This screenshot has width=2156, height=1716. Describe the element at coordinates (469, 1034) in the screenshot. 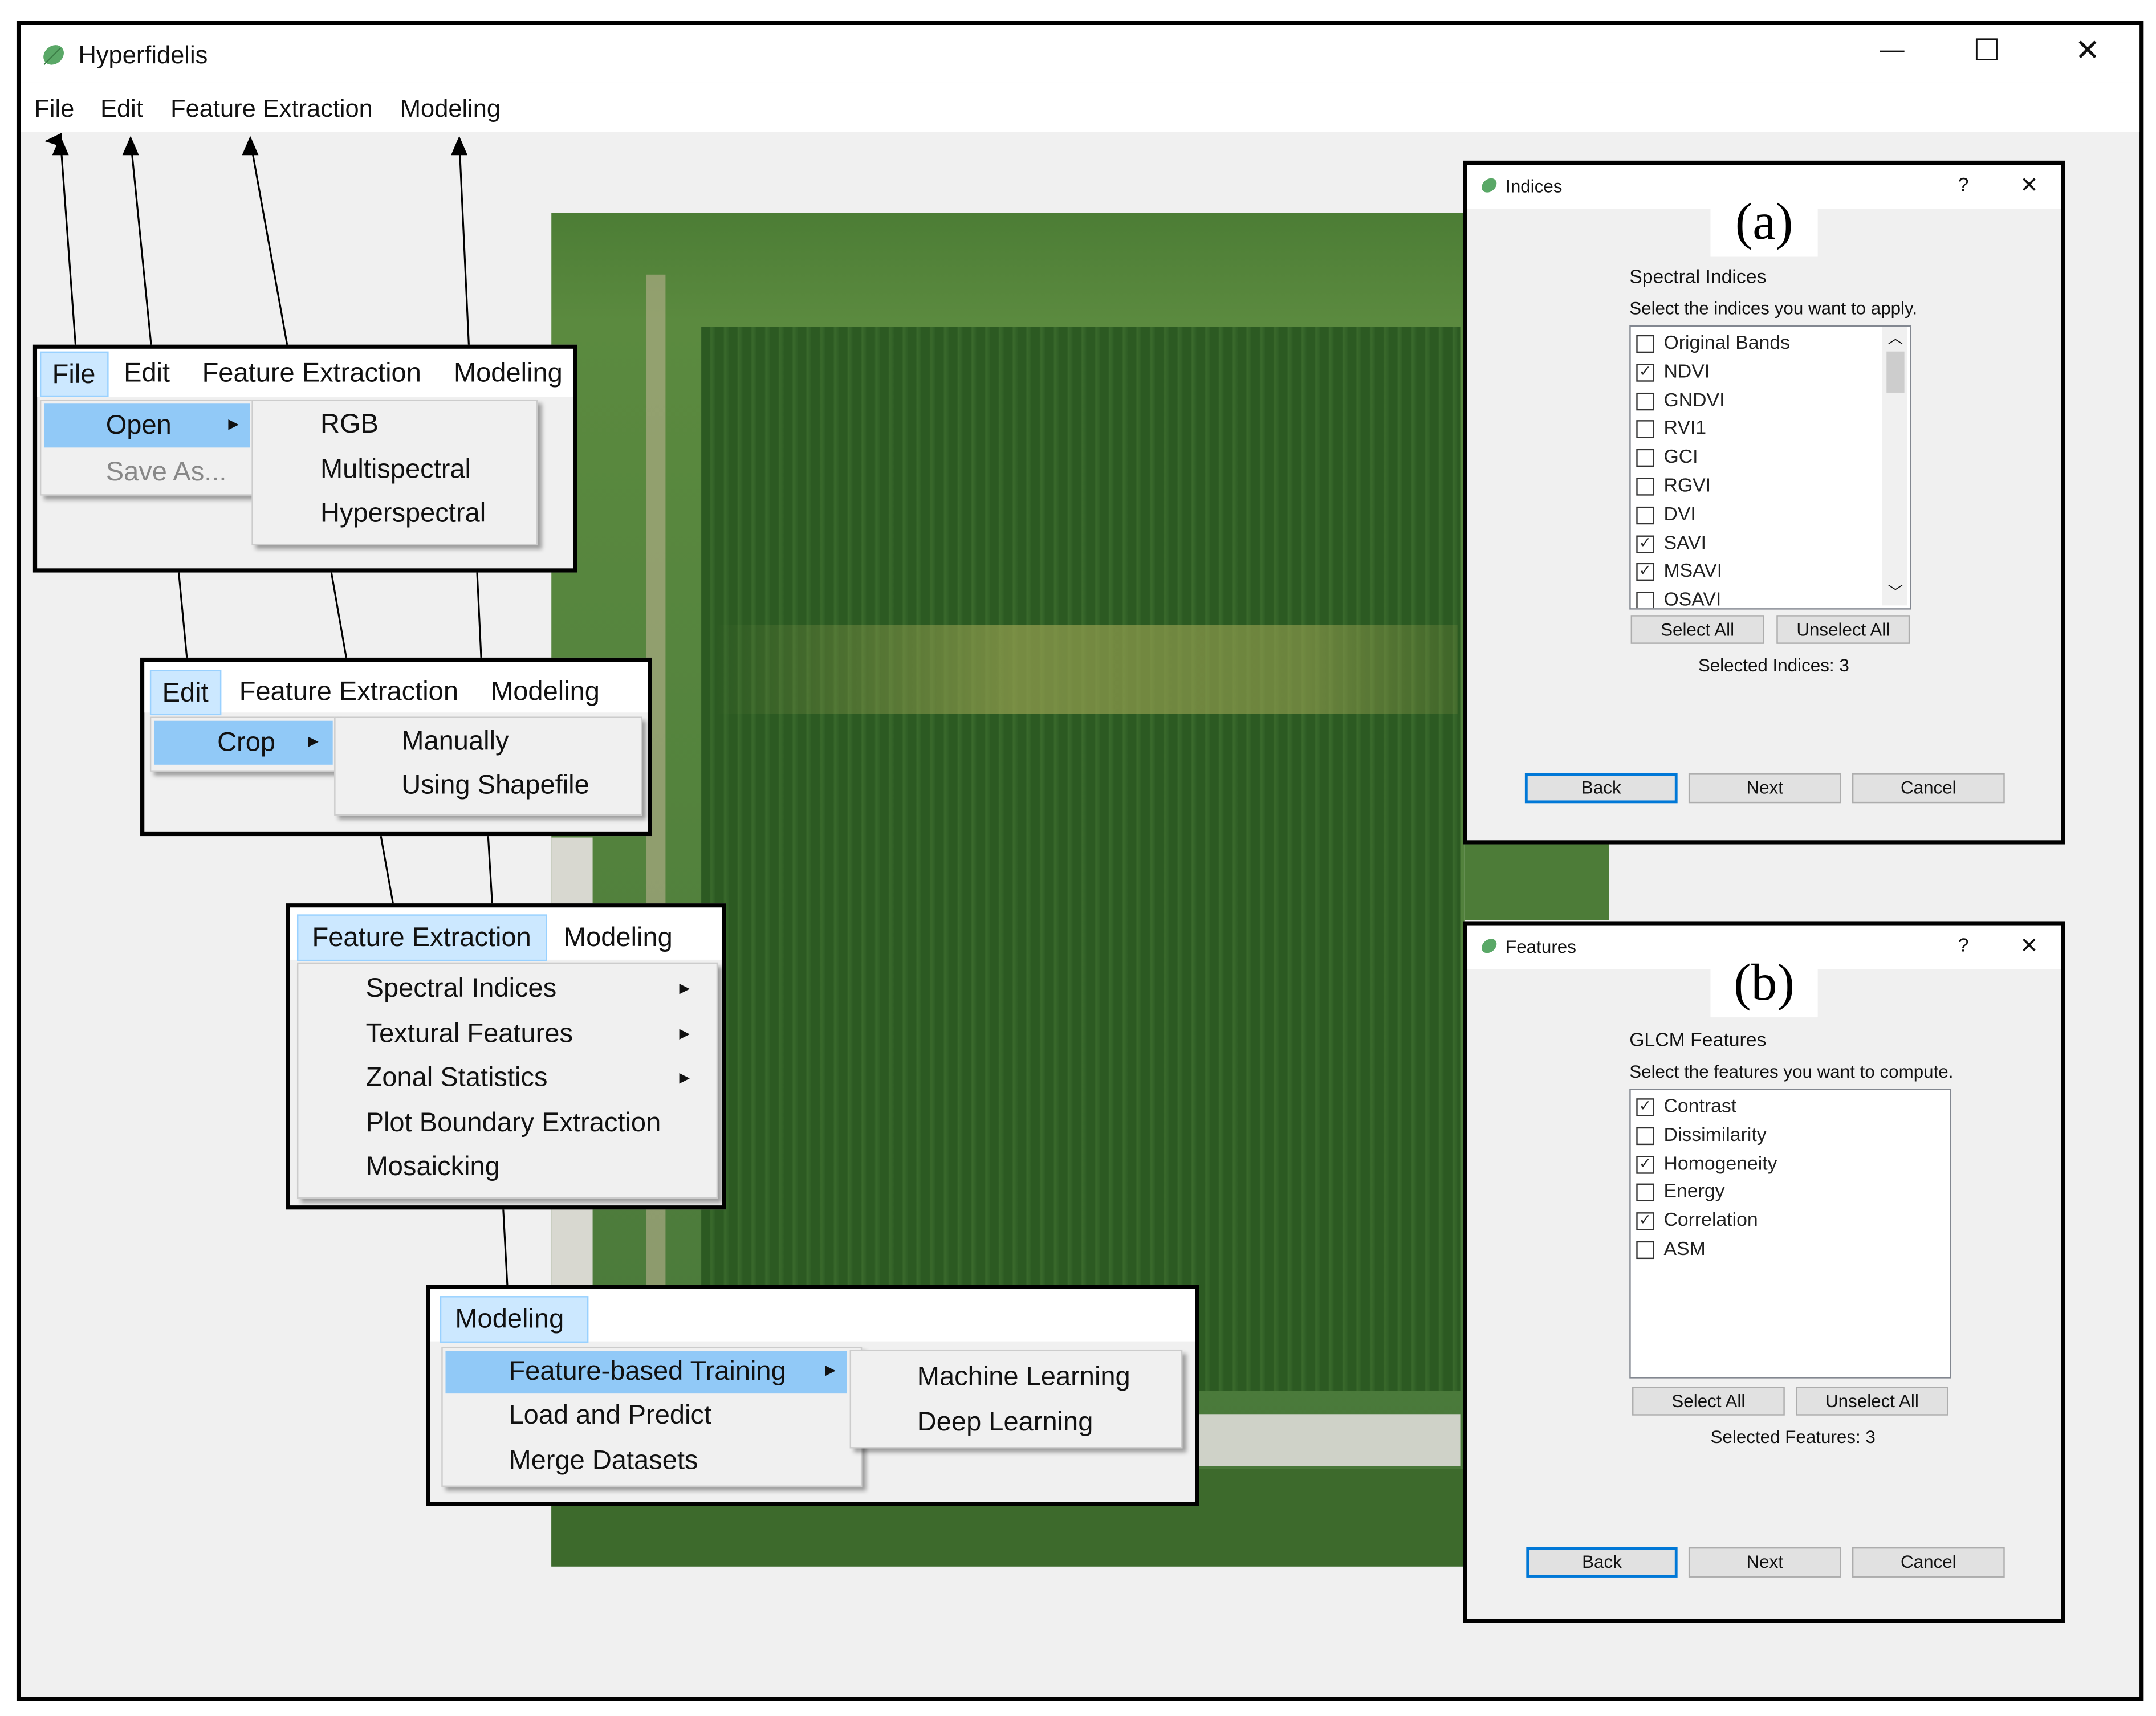

I see `menu-item-textural-features: Textural Features` at that location.